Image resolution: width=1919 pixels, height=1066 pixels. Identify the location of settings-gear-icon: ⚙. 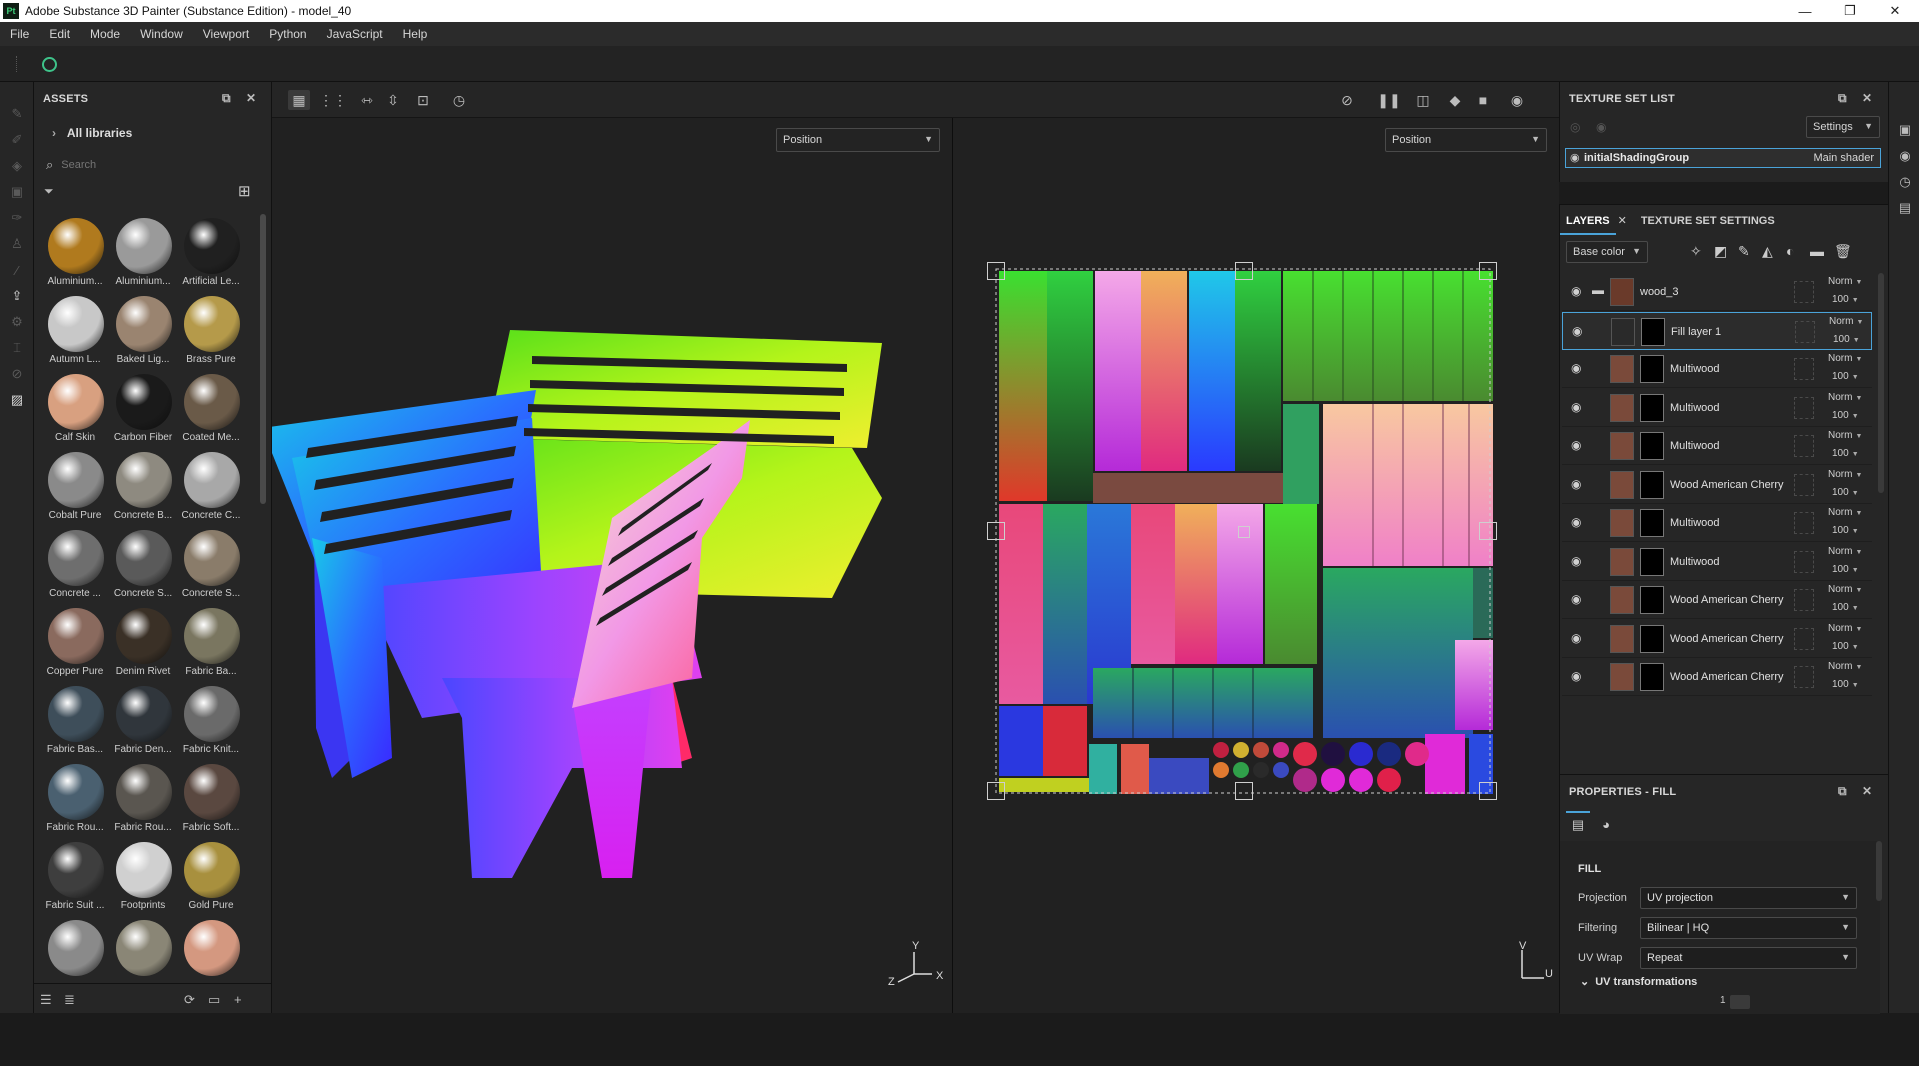
(17, 322).